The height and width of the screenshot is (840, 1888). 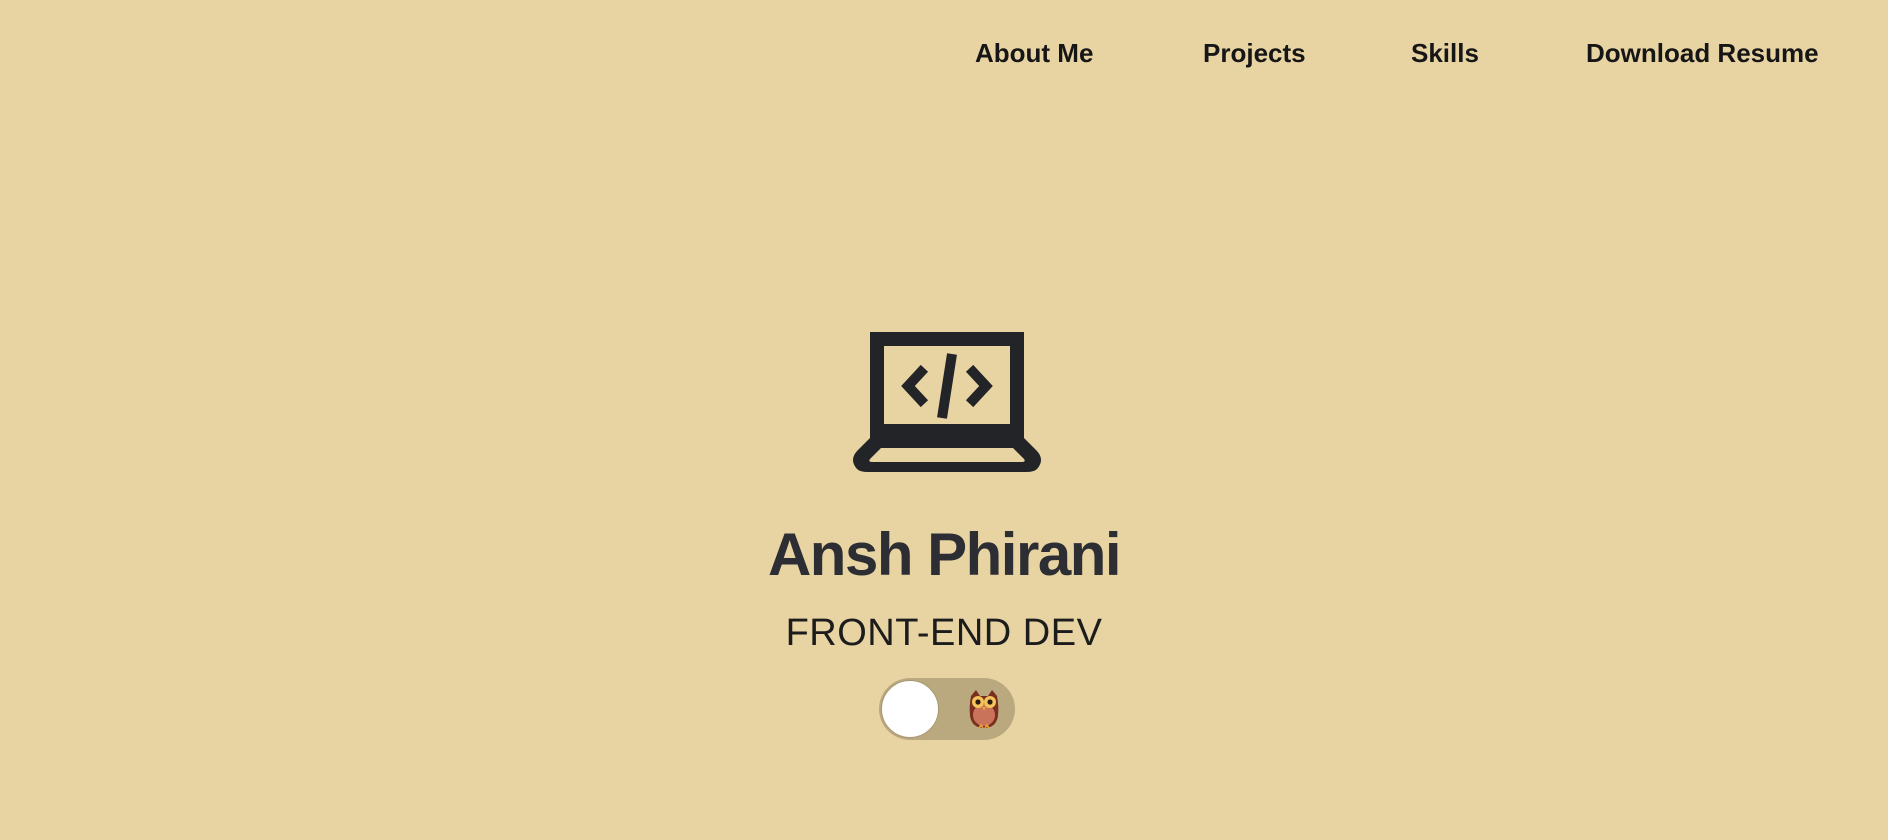 What do you see at coordinates (944, 55) in the screenshot?
I see `top-nav: About Me Projects Skills Download Resume` at bounding box center [944, 55].